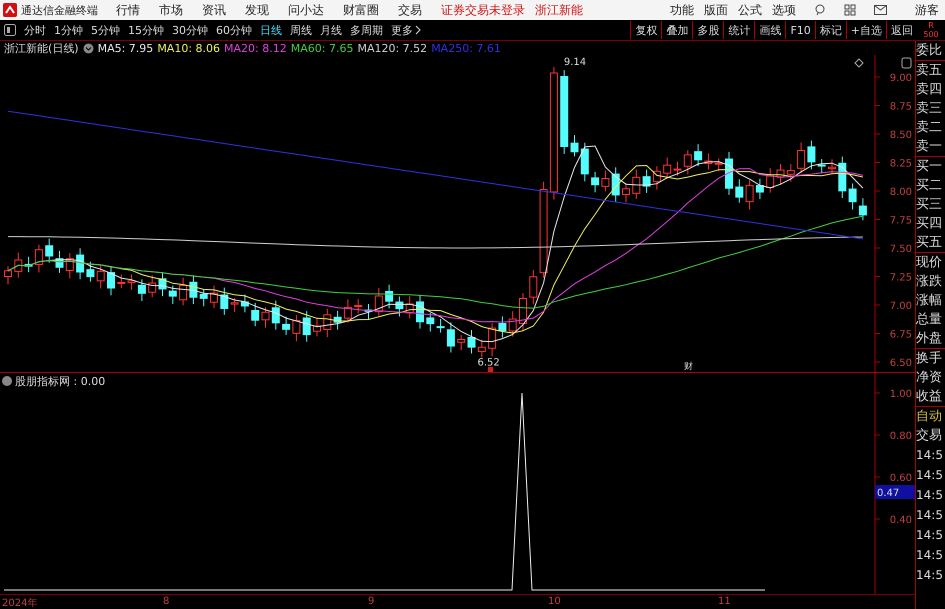 Image resolution: width=945 pixels, height=609 pixels. What do you see at coordinates (850, 10) in the screenshot?
I see `grid-icon` at bounding box center [850, 10].